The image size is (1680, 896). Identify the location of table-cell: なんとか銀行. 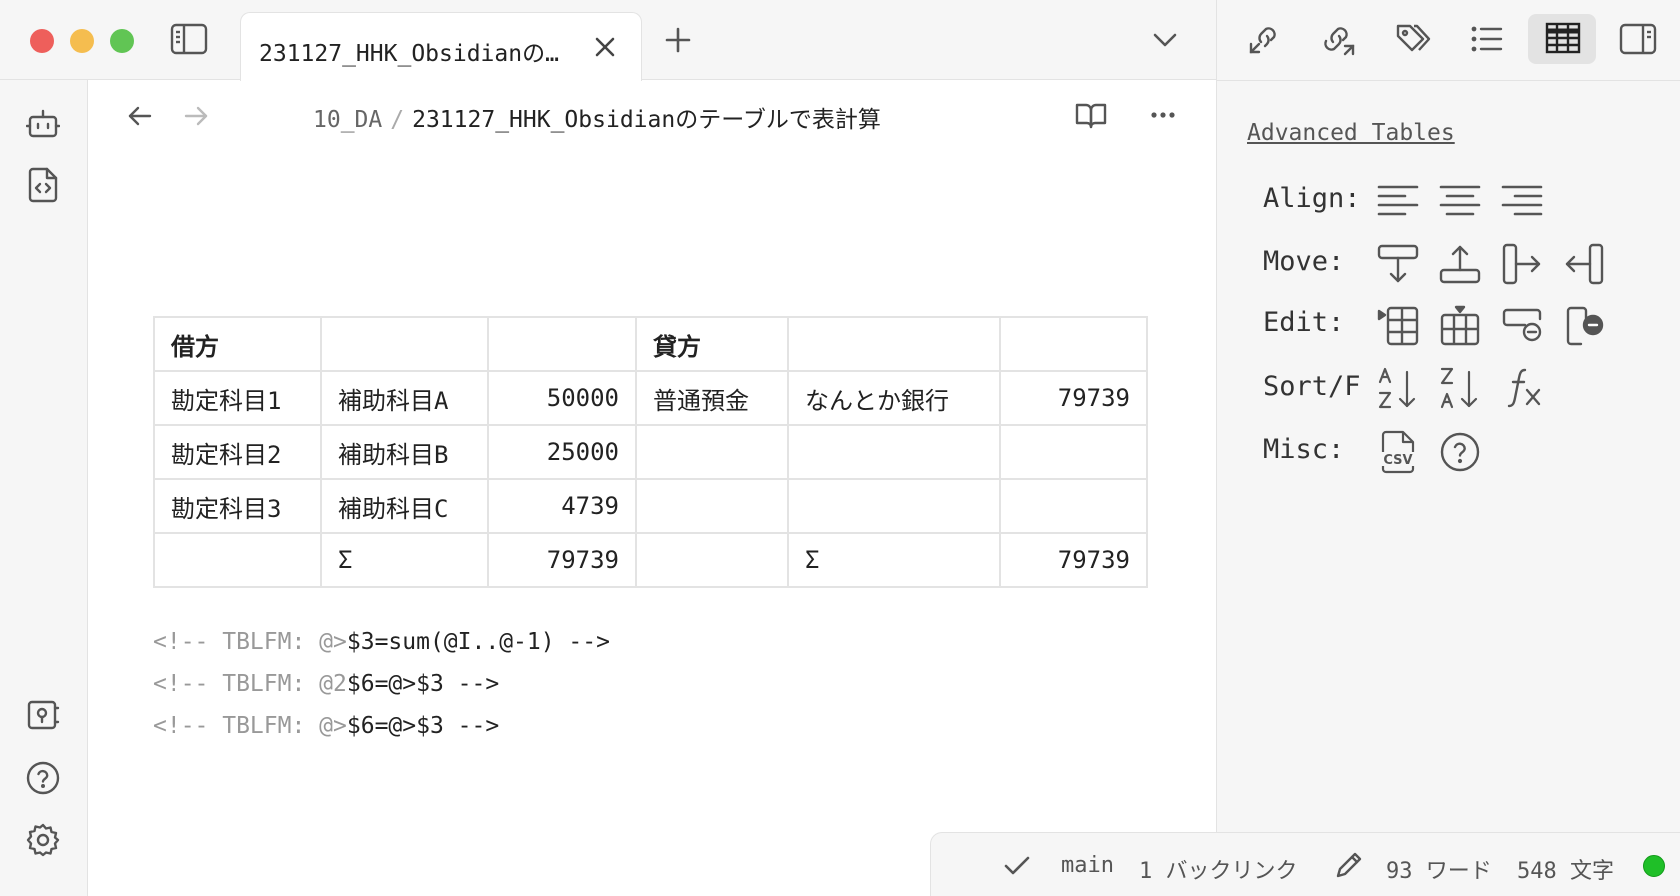
(894, 398).